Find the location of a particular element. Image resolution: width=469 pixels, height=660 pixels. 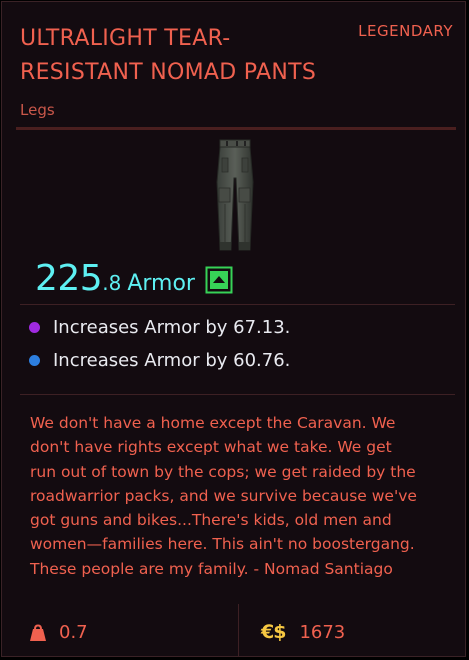

item-name: ULTRALIGHT TEAR- RESISTANT NOMAD PANTS is located at coordinates (168, 55).